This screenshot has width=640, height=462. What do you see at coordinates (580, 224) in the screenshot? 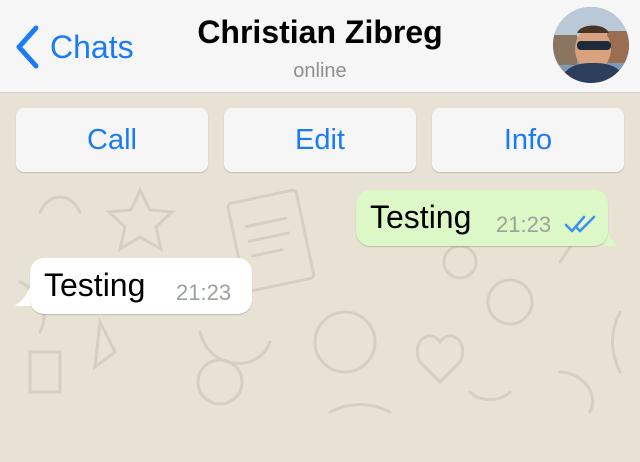
I see `double-check-icon` at bounding box center [580, 224].